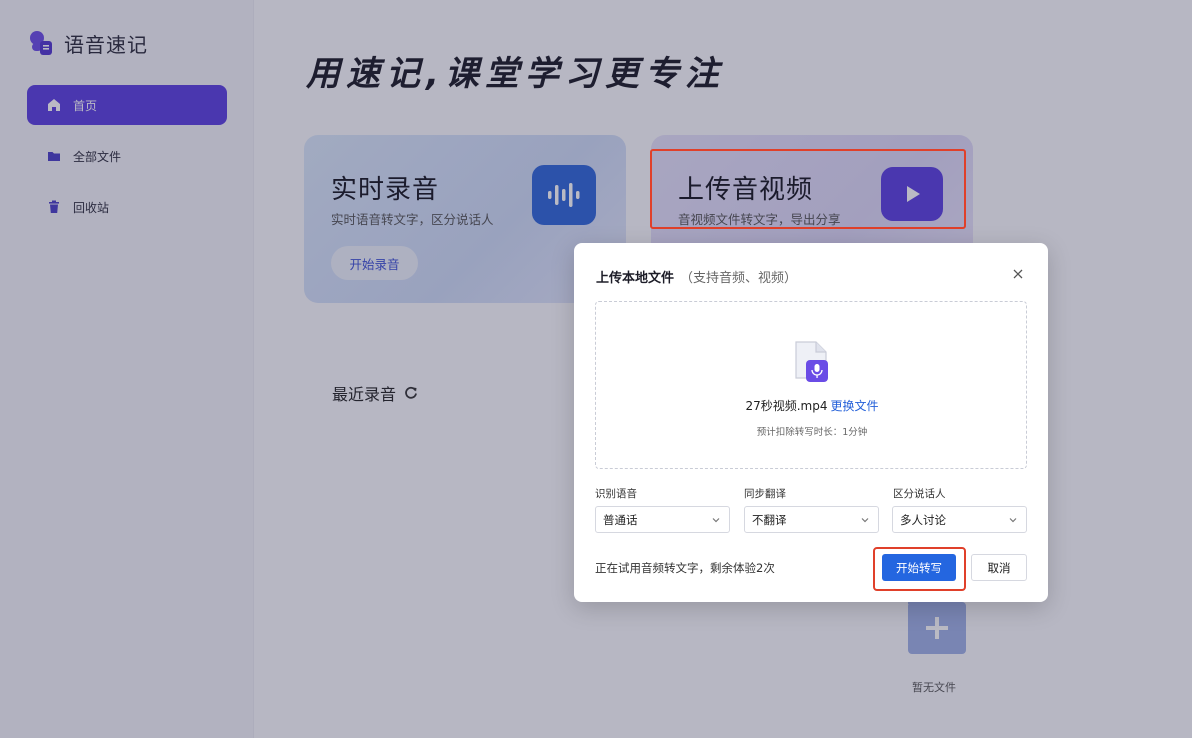 Image resolution: width=1192 pixels, height=738 pixels. I want to click on duration-estimate: 预计扣除转写时长：1分钟, so click(812, 432).